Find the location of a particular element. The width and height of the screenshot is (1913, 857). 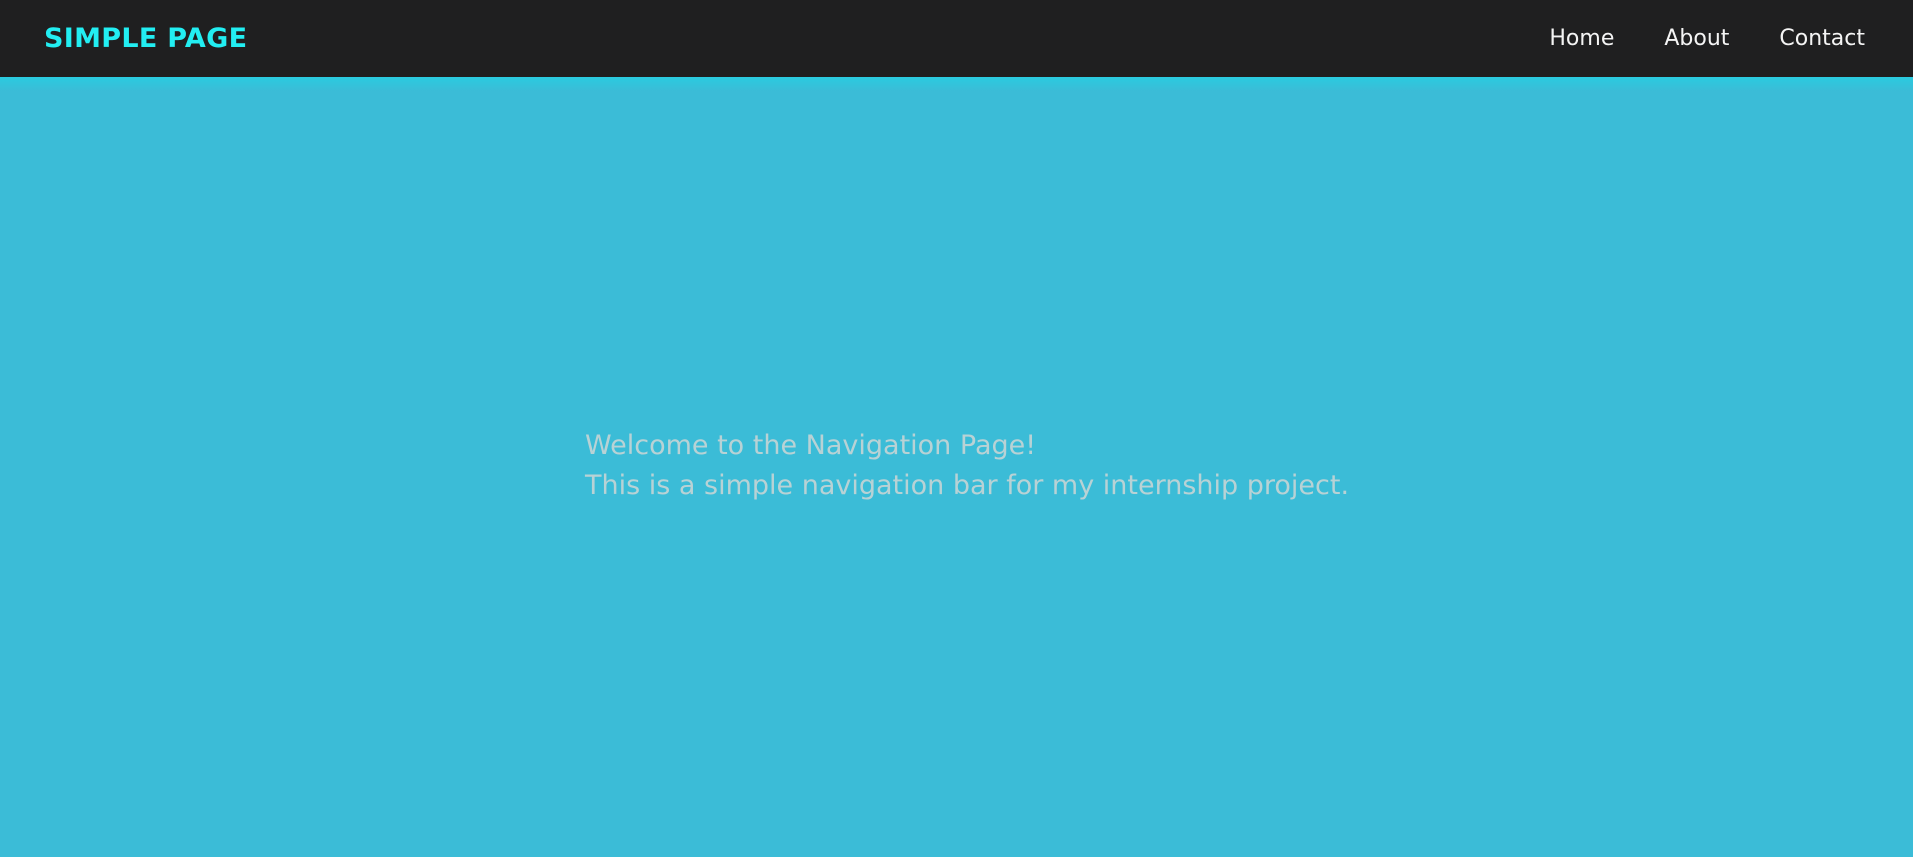

nav-link-about: About is located at coordinates (1696, 38).